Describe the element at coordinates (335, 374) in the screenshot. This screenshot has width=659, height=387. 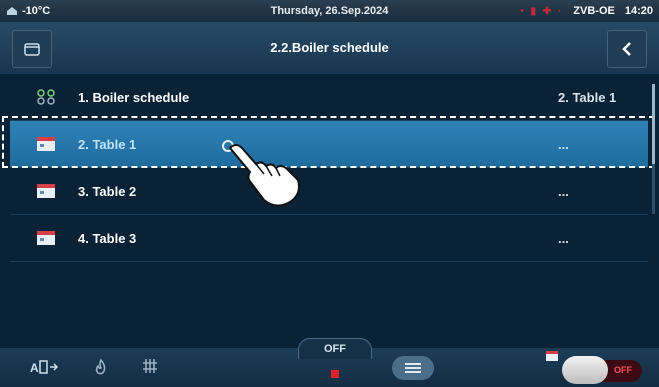
I see `status-led` at that location.